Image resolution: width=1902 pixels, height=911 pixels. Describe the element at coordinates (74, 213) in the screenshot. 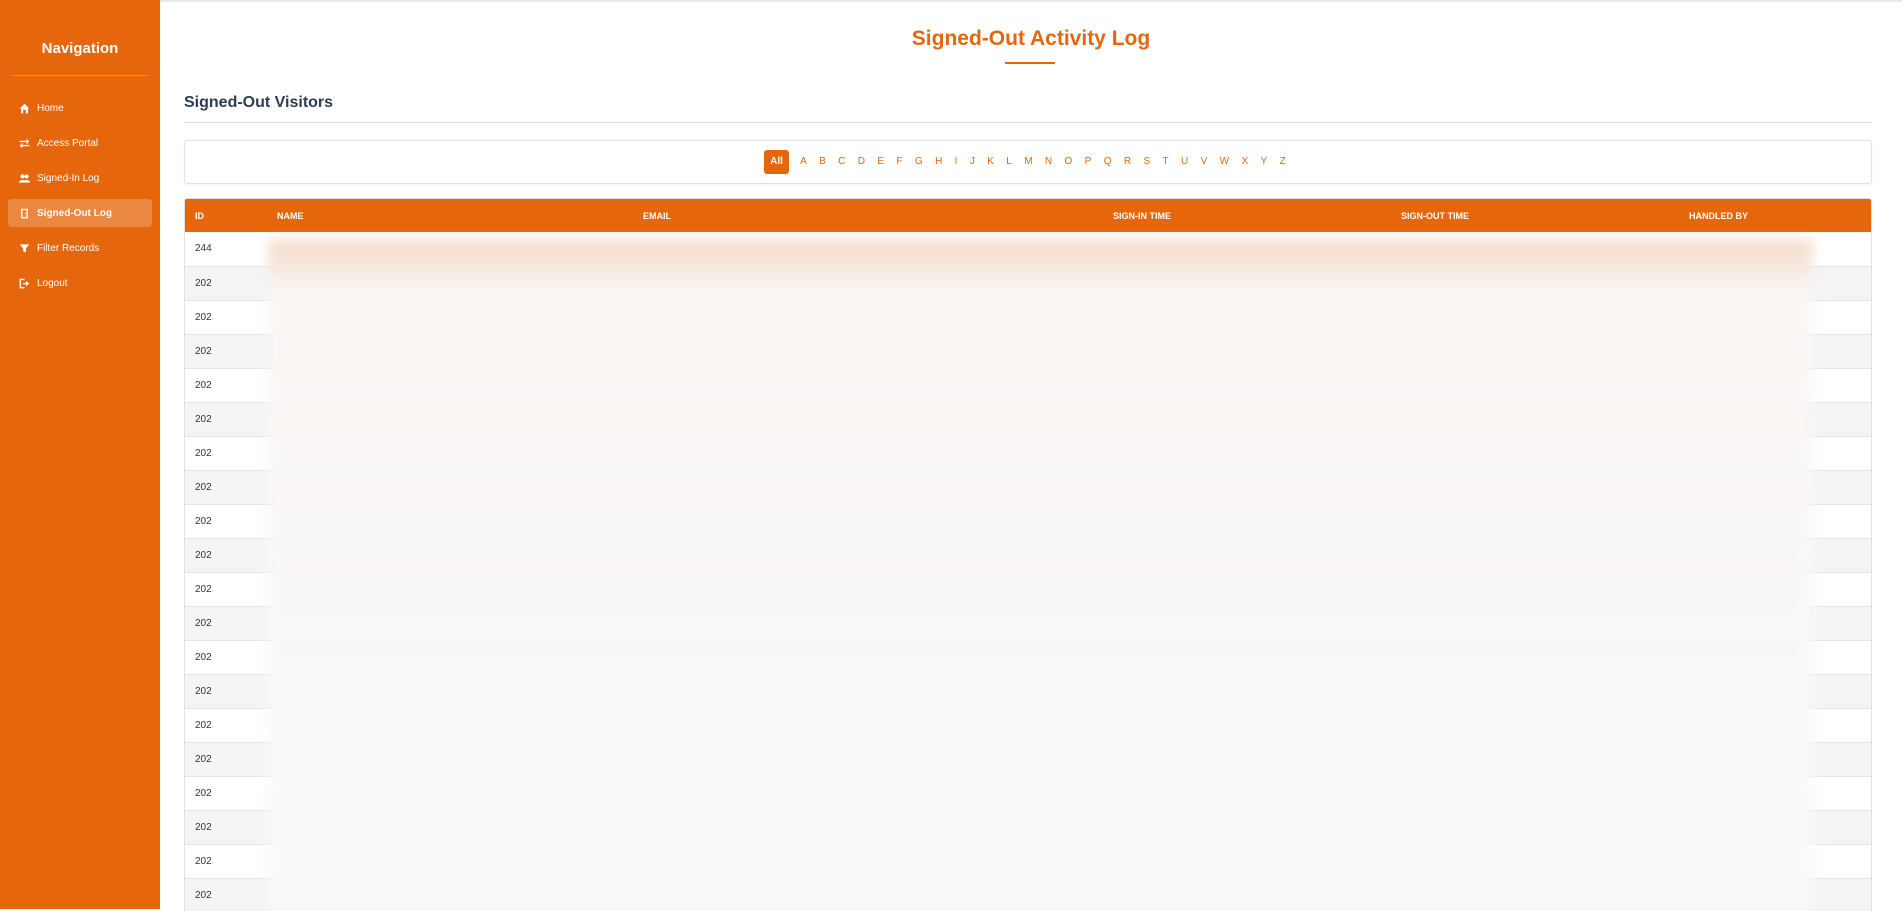

I see `sidebar-item-label: Signed-Out Log` at that location.